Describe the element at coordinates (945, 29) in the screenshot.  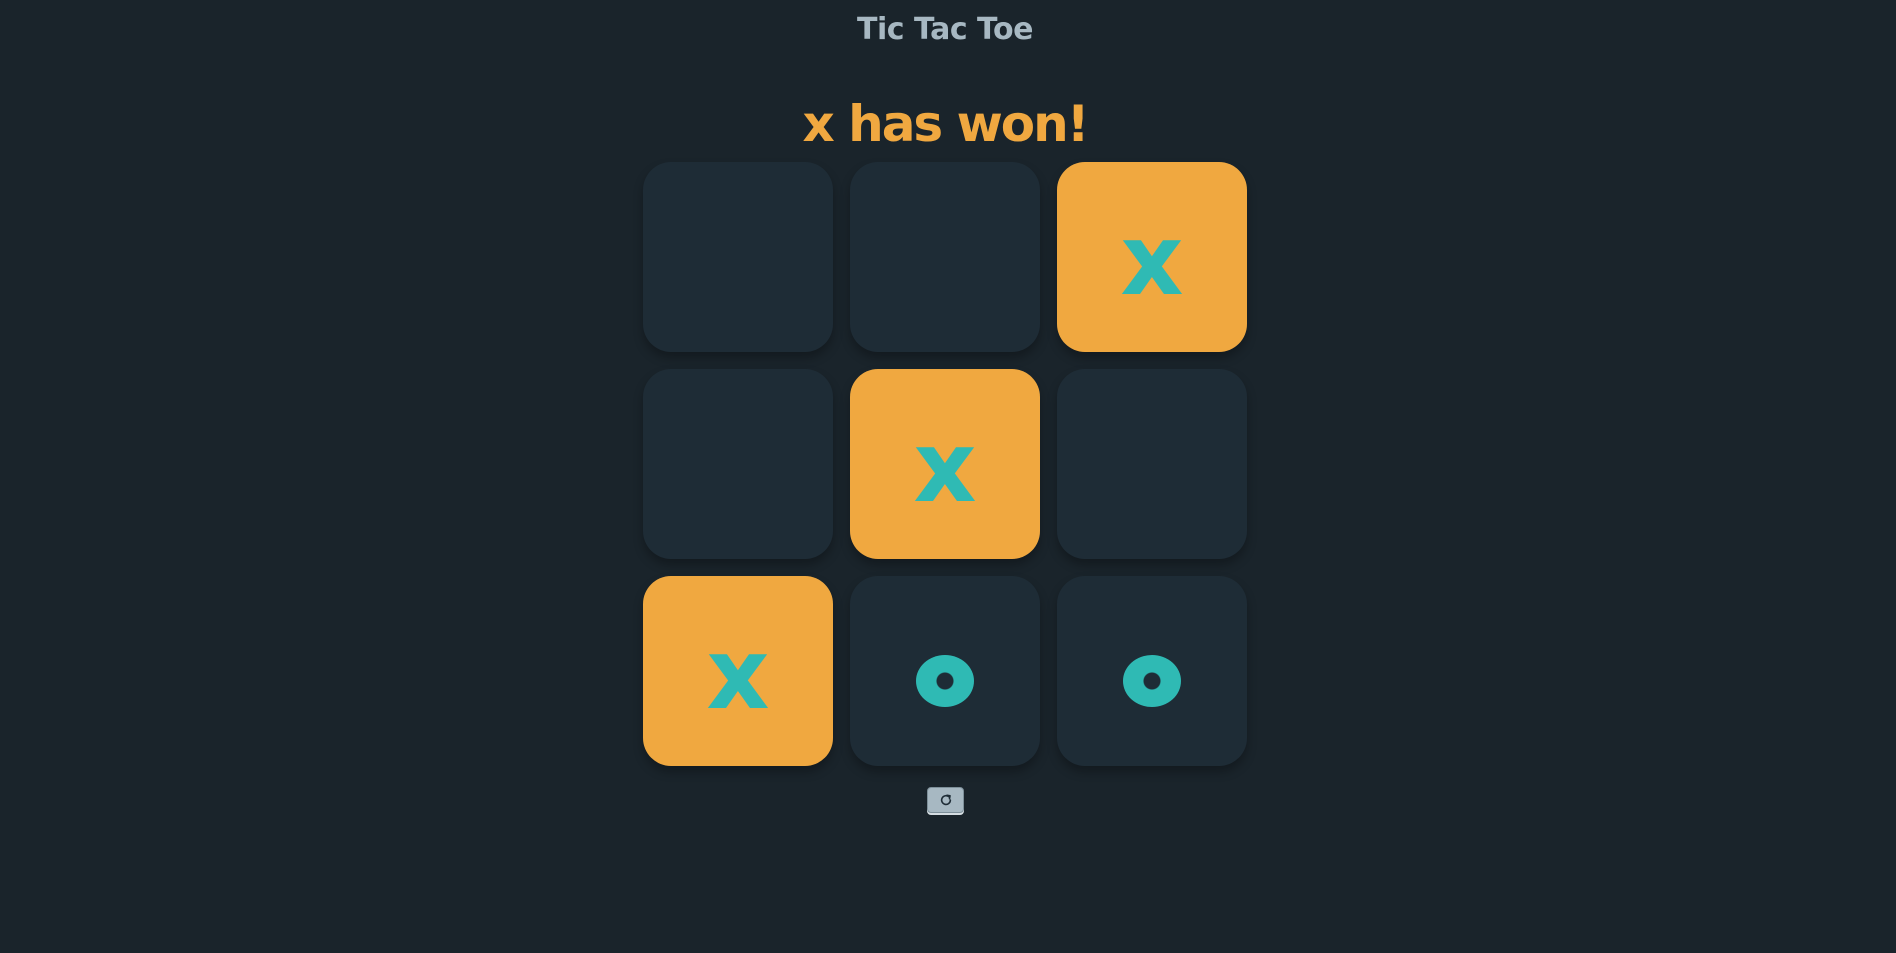
I see `app-title: Tic Tac Toe` at that location.